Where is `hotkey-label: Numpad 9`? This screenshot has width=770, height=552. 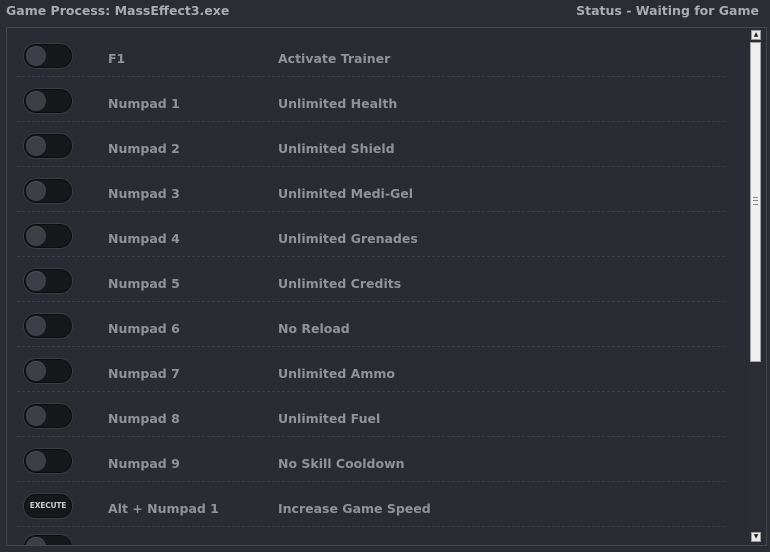
hotkey-label: Numpad 9 is located at coordinates (144, 463).